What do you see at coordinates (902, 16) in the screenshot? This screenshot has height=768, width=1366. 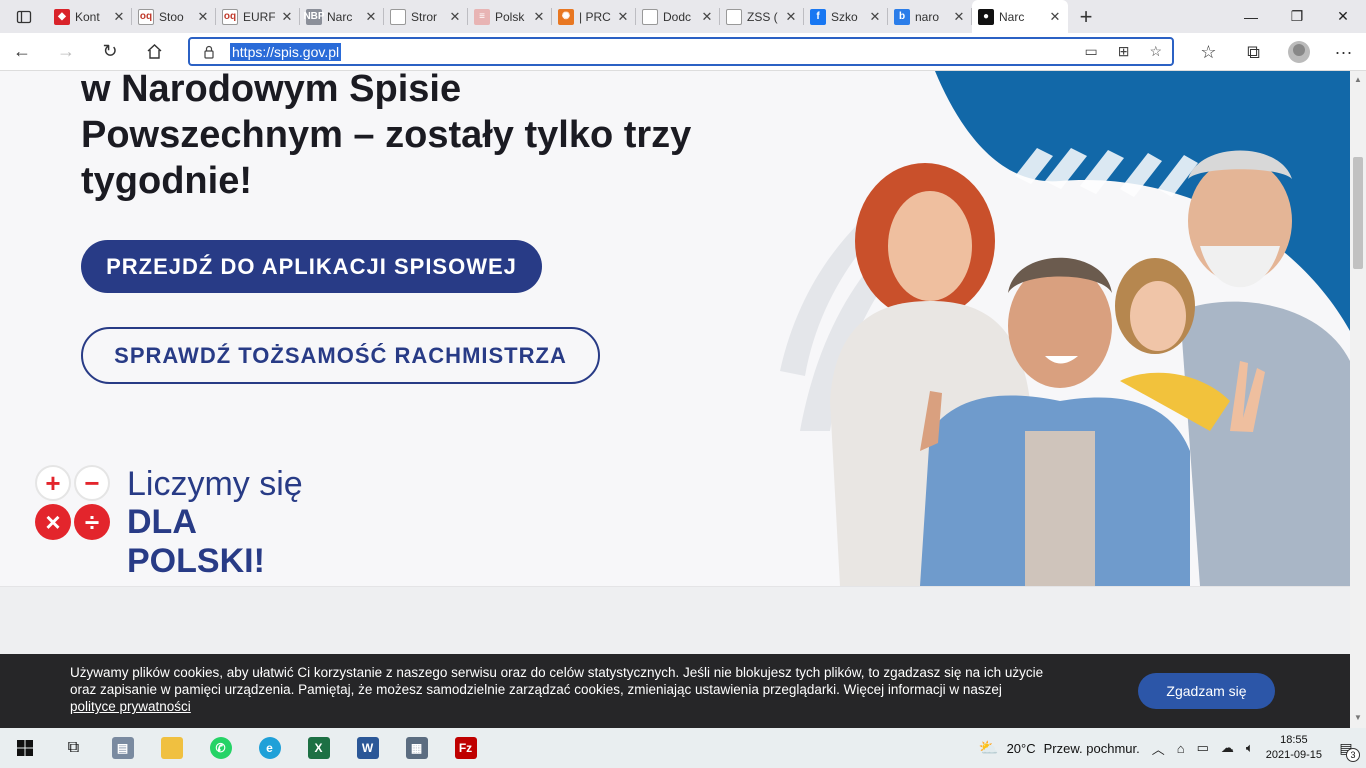 I see `tab-favicon-icon: b` at bounding box center [902, 16].